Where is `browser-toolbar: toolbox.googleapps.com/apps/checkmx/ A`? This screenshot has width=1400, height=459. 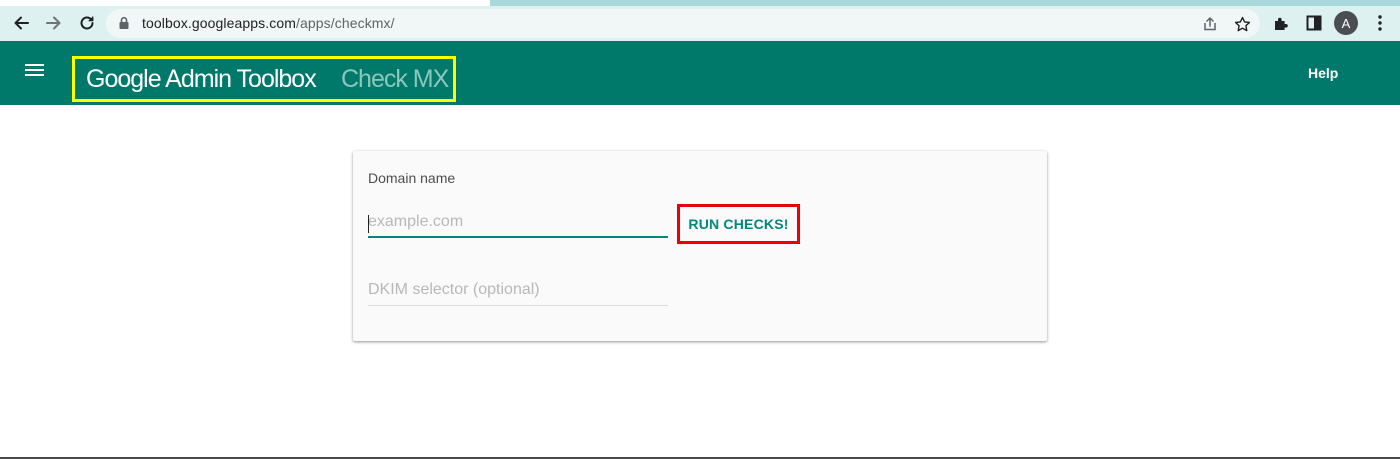 browser-toolbar: toolbox.googleapps.com/apps/checkmx/ A is located at coordinates (700, 23).